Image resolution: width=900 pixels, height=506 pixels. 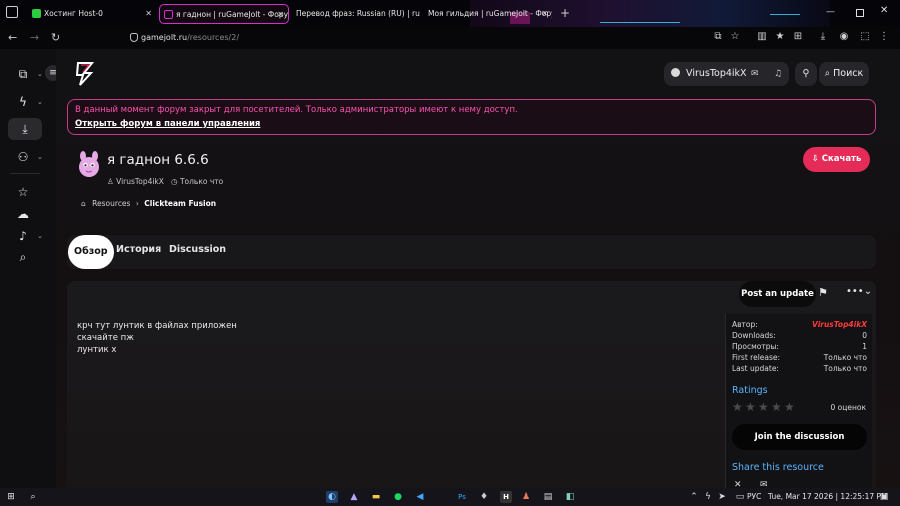 I want to click on app-green-icon: ◧, so click(x=570, y=497).